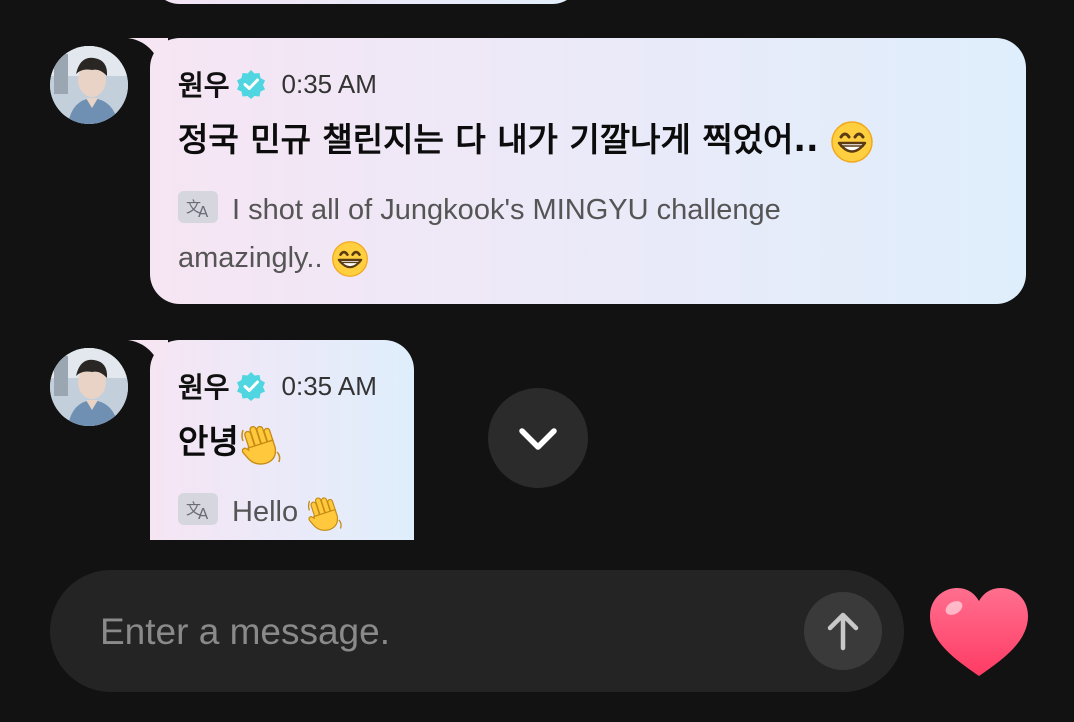 This screenshot has width=1074, height=722. I want to click on heart-icon, so click(979, 632).